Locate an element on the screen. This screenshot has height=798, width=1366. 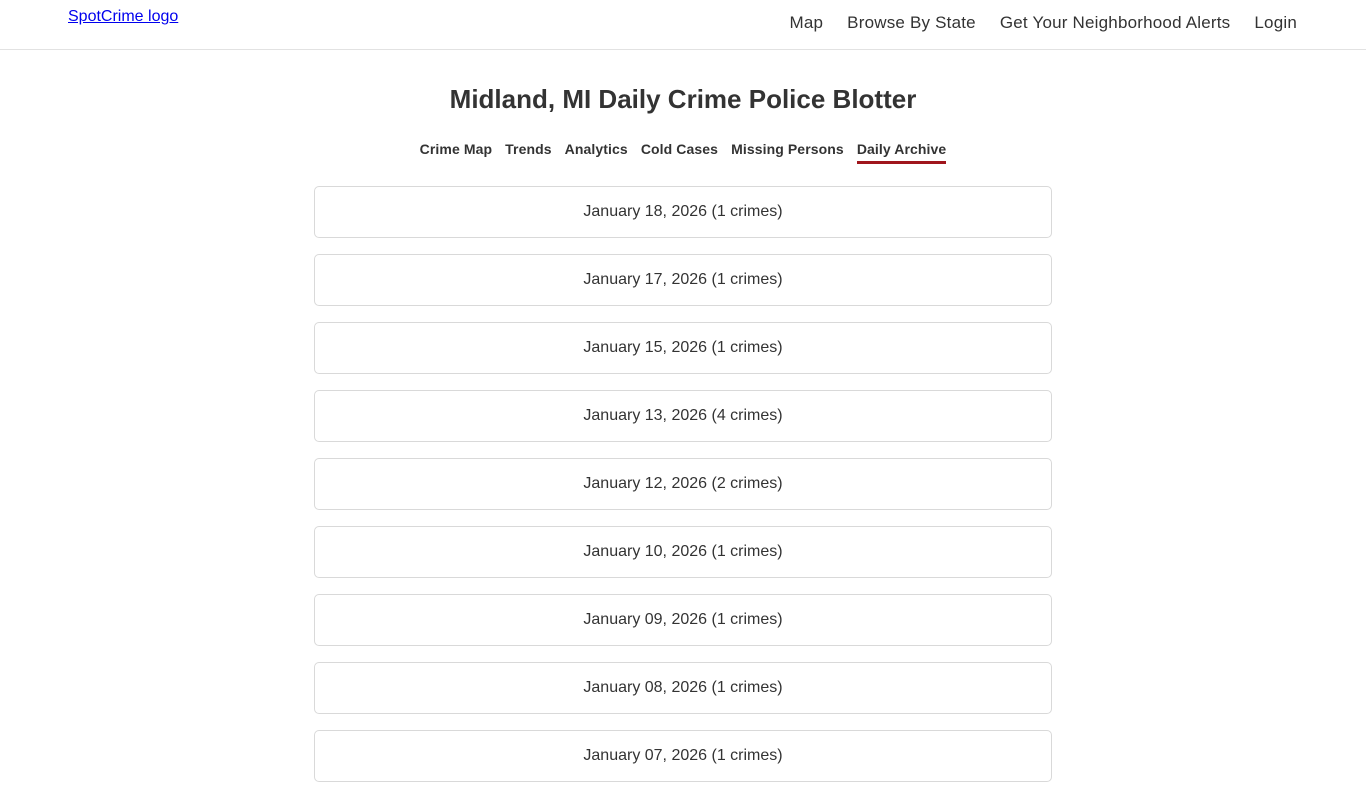
tab-trends: Trends is located at coordinates (528, 152).